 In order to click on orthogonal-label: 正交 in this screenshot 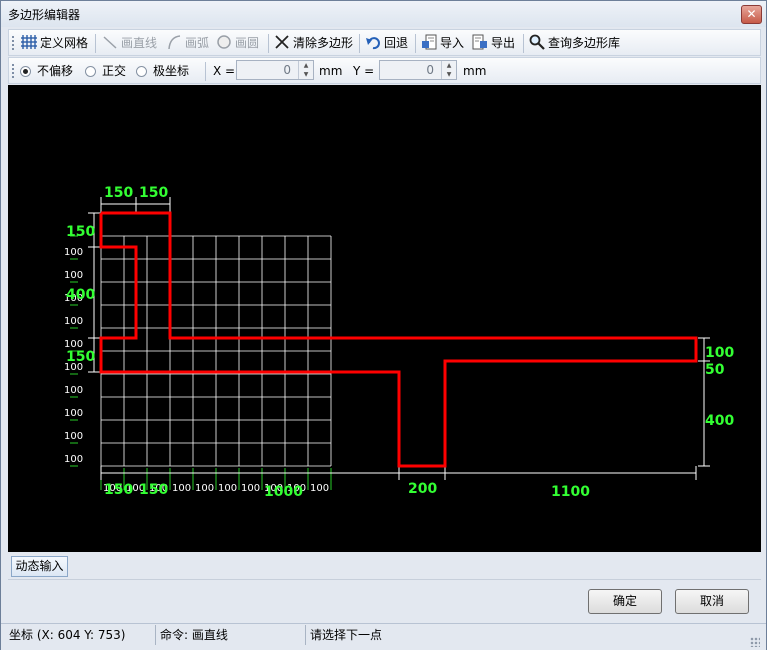, I will do `click(114, 71)`.